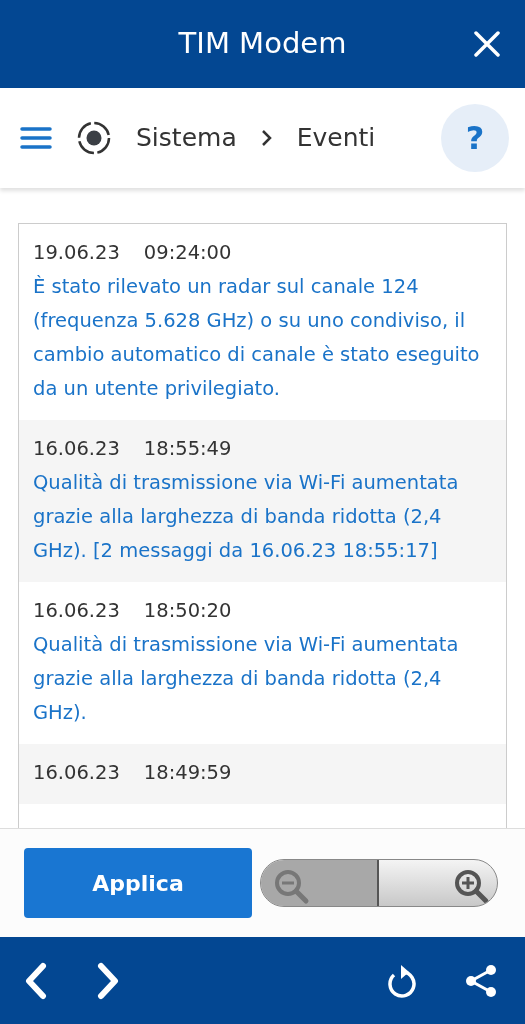  I want to click on window-title: TIM Modem, so click(262, 44).